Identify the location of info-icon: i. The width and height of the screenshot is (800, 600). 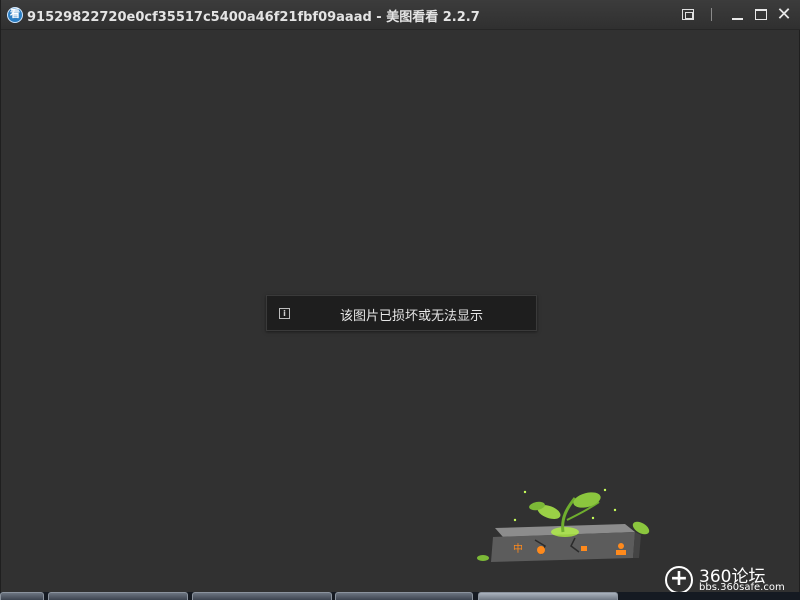
(284, 313).